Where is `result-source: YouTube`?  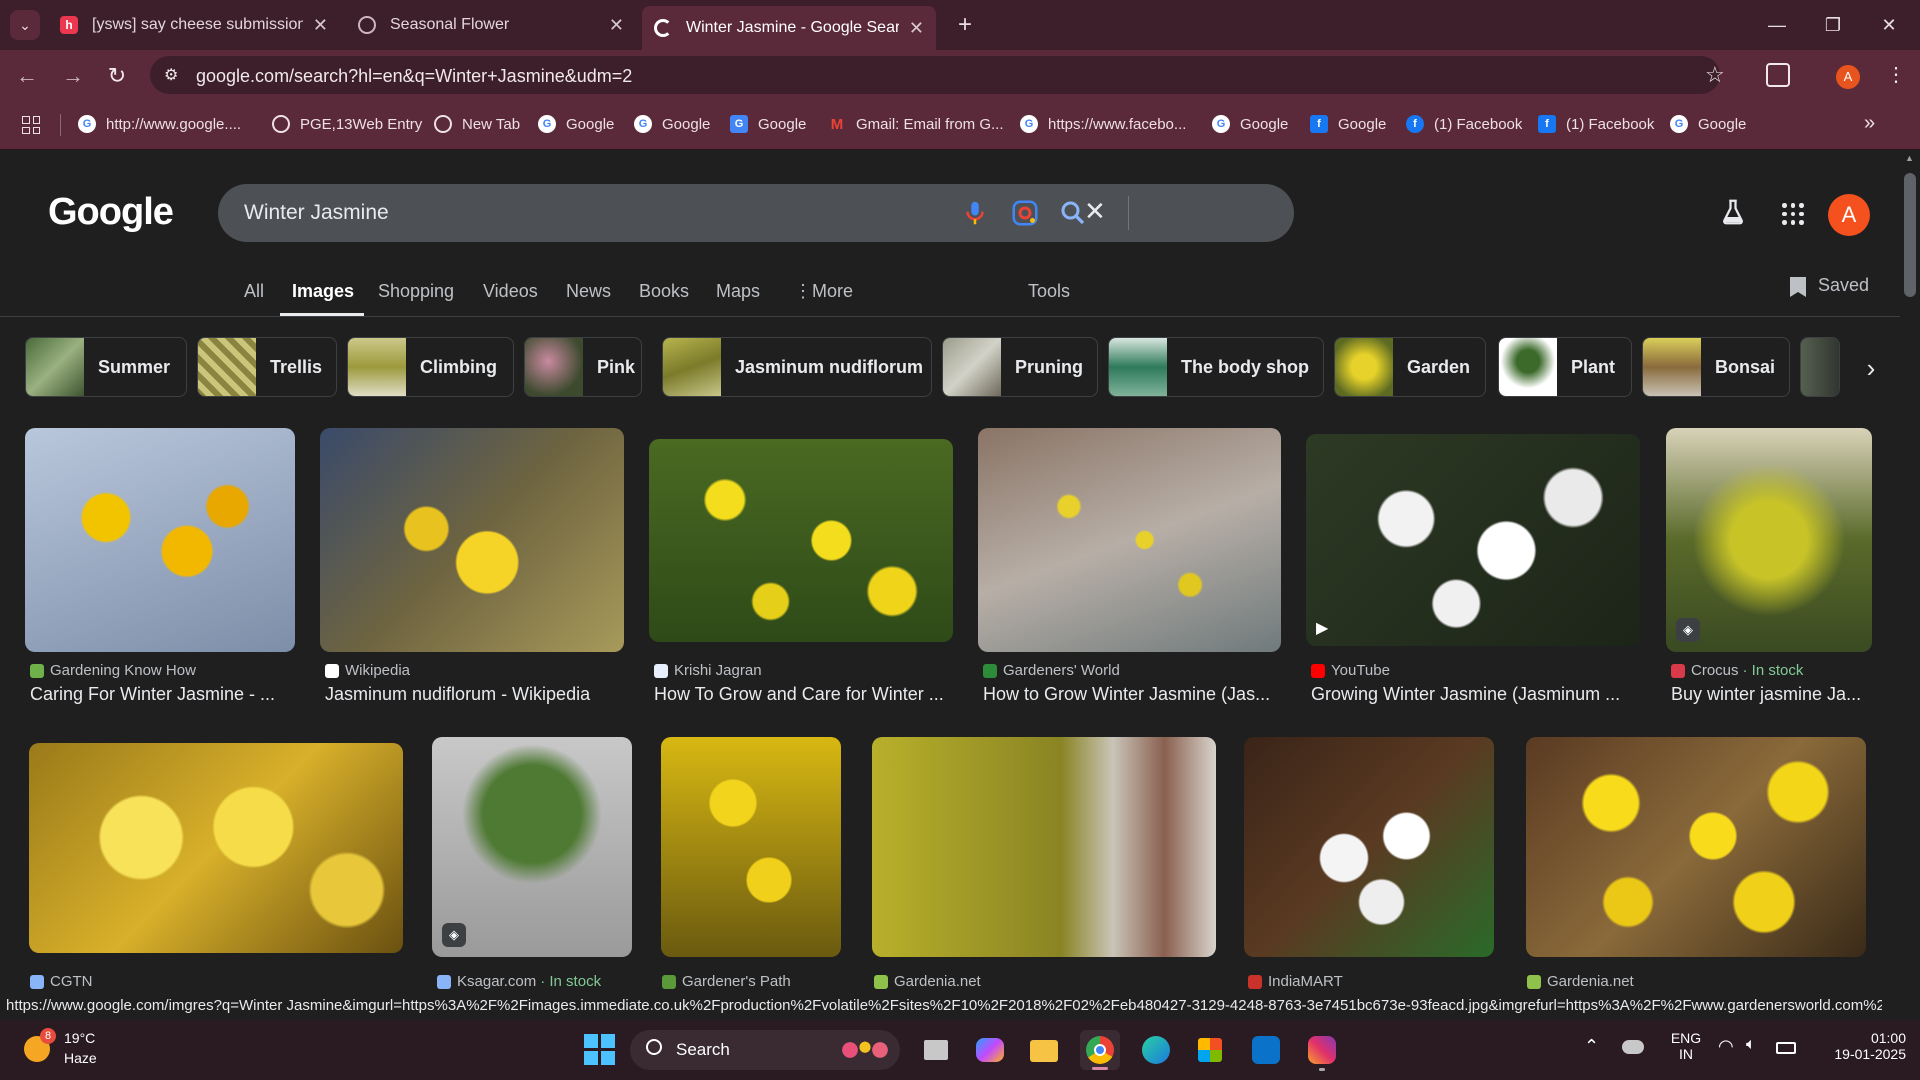 result-source: YouTube is located at coordinates (1350, 670).